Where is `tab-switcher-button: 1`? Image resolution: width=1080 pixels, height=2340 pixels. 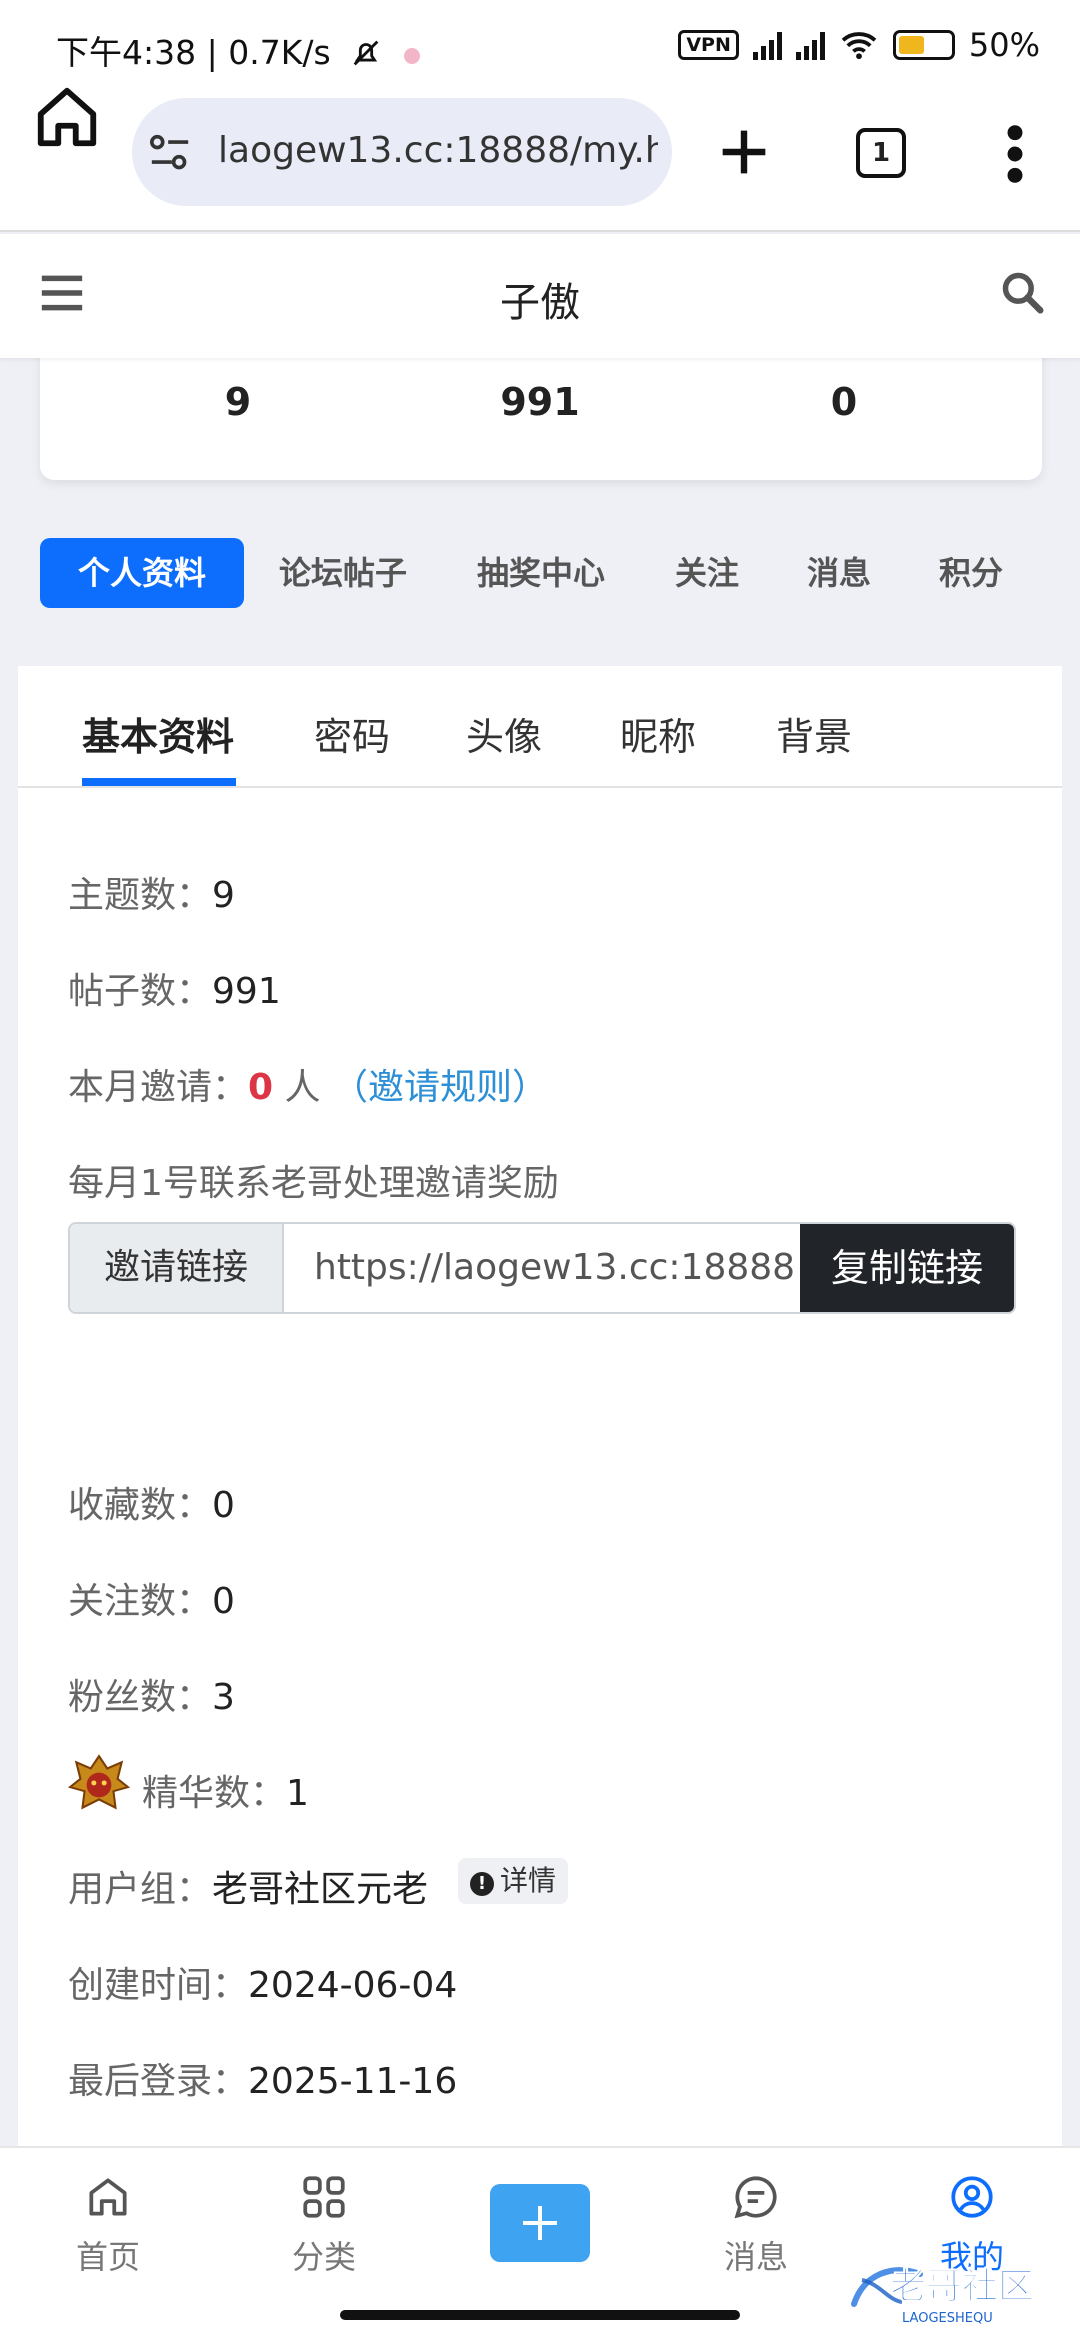
tab-switcher-button: 1 is located at coordinates (881, 153).